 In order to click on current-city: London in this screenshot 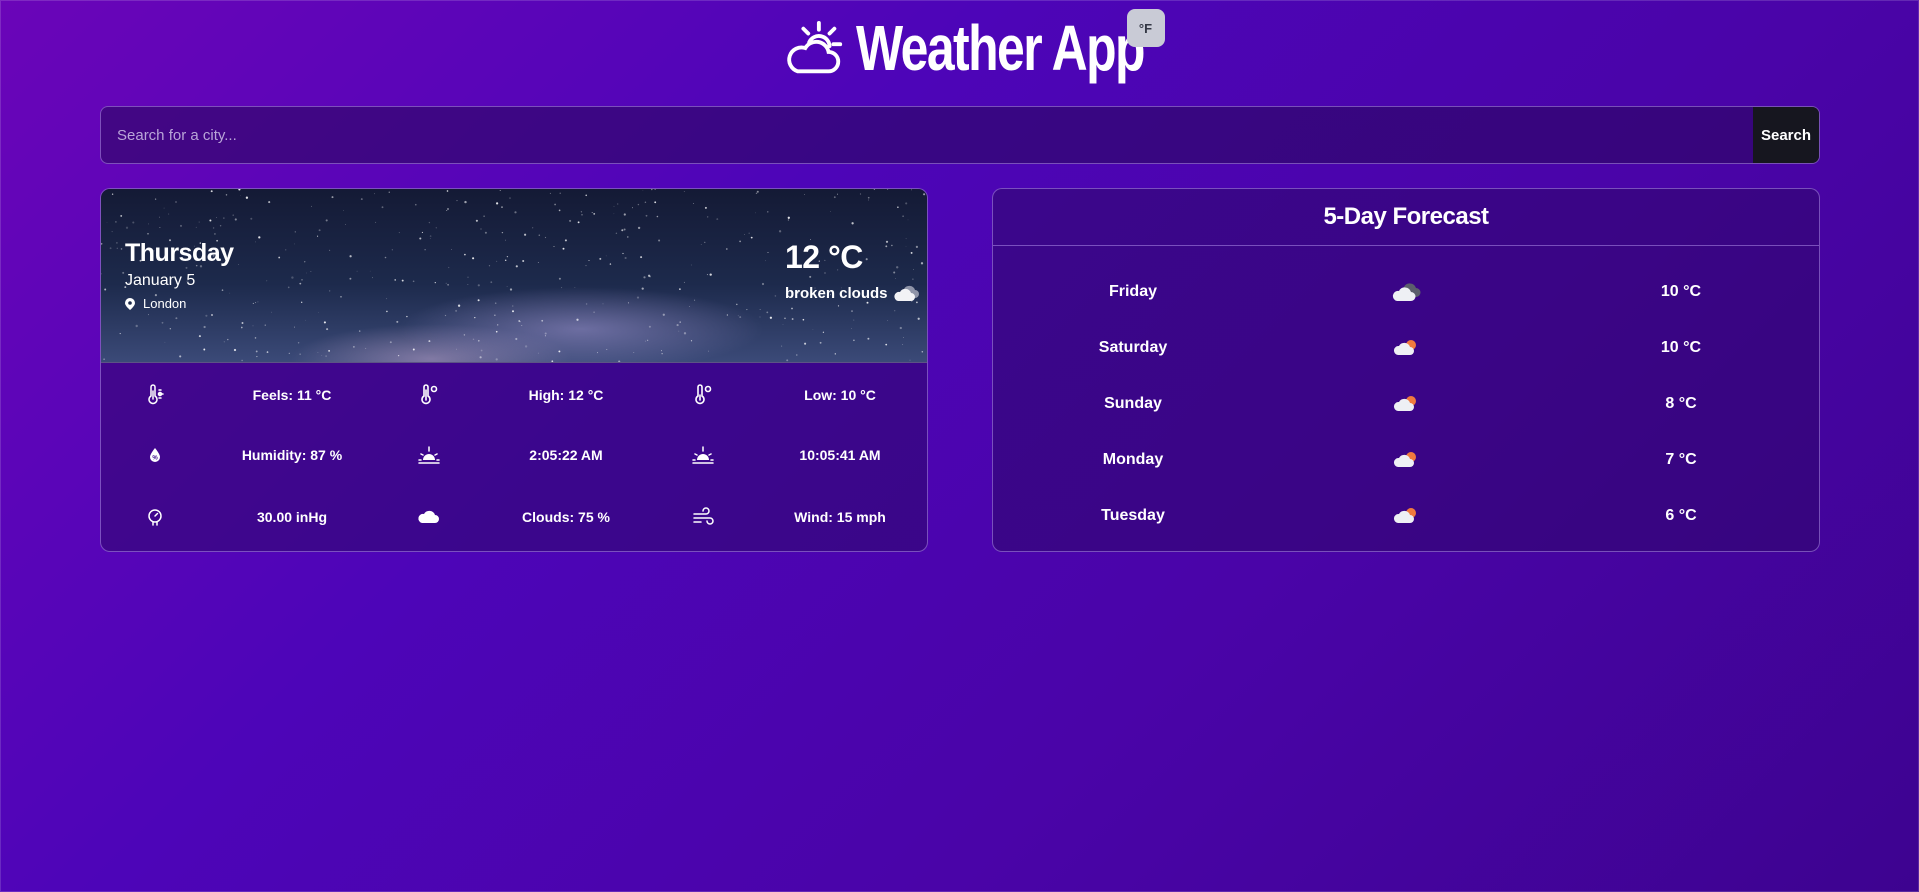, I will do `click(165, 303)`.